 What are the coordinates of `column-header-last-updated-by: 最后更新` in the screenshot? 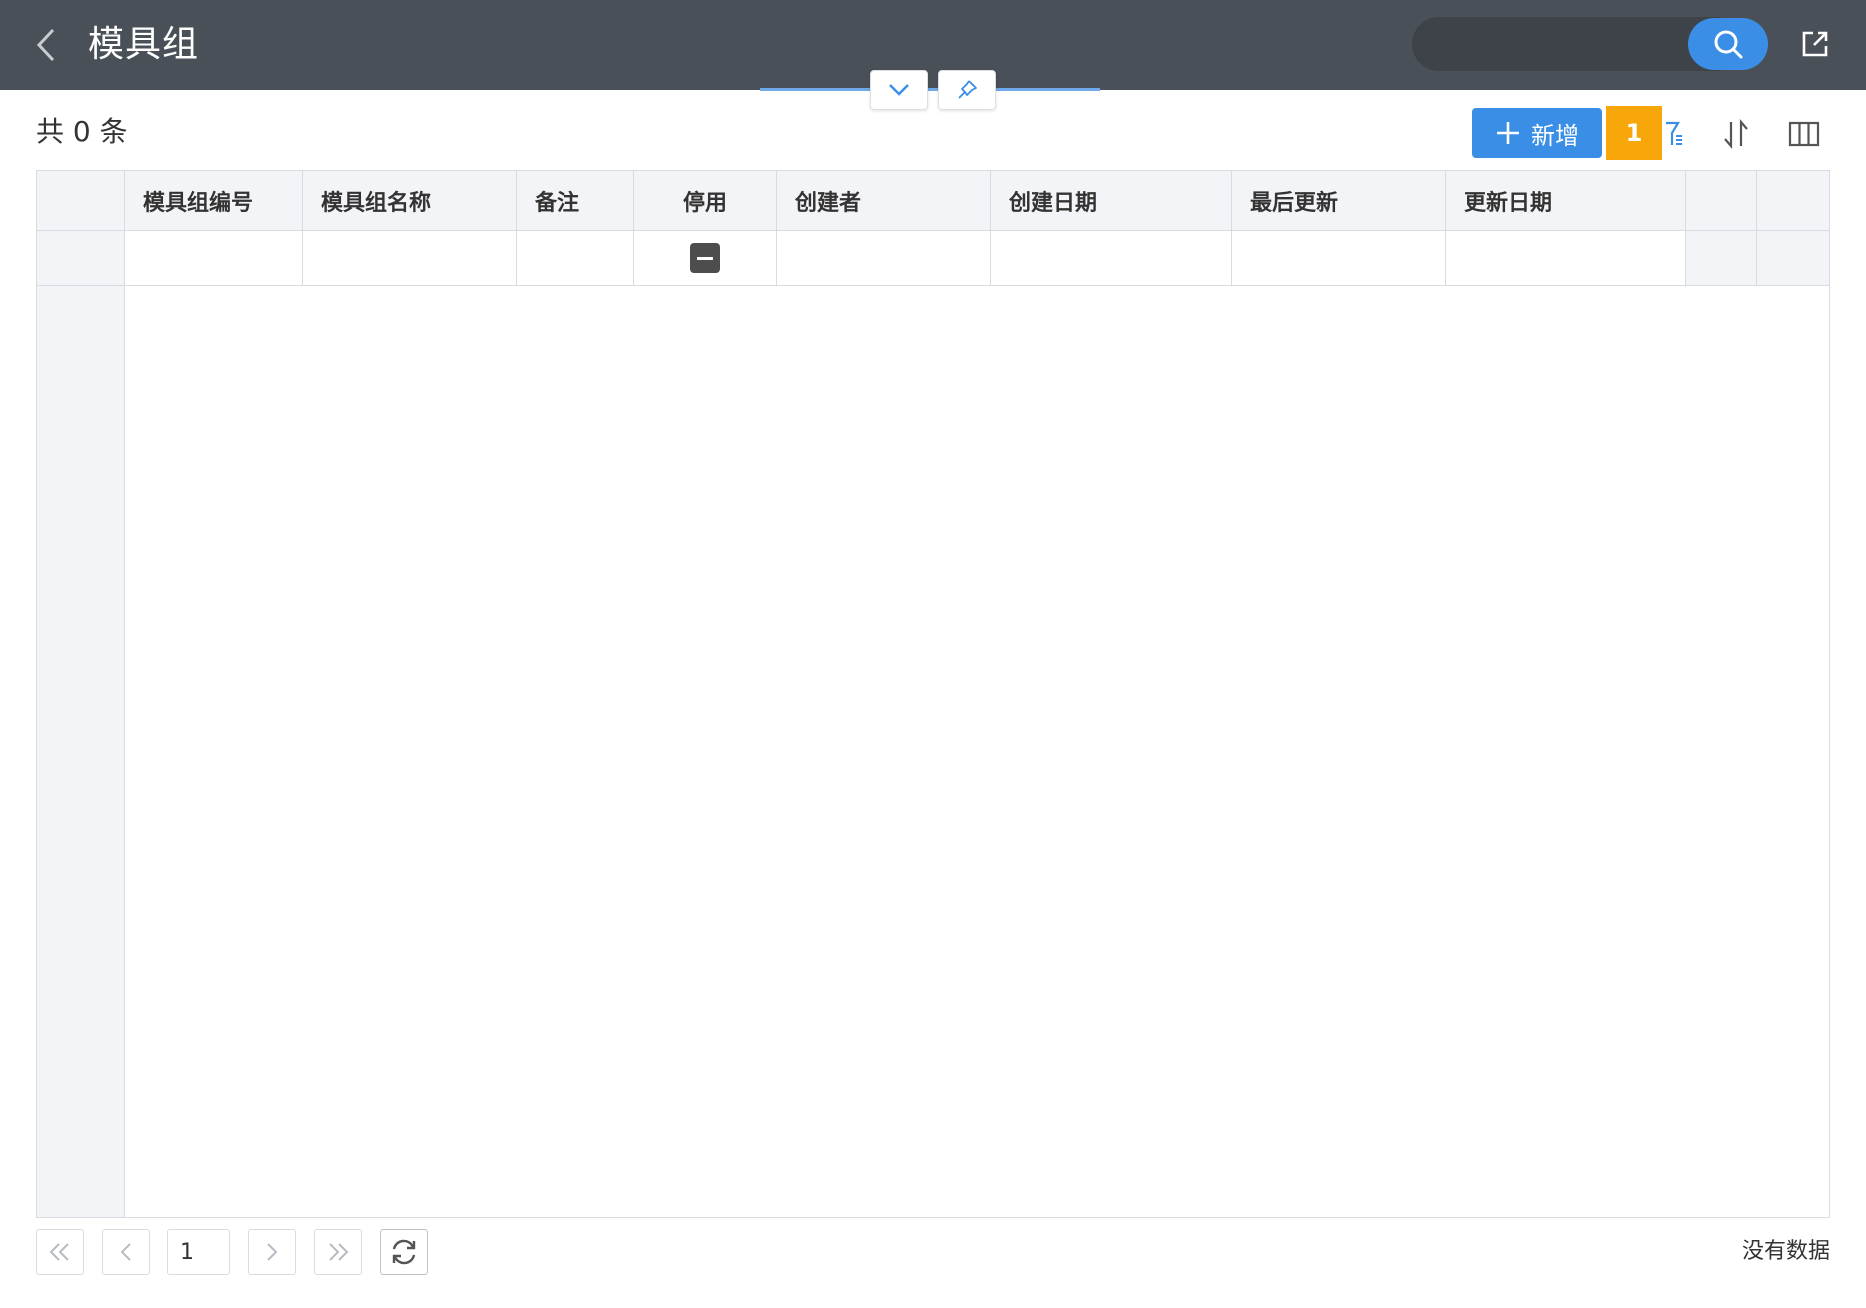 It's located at (1339, 200).